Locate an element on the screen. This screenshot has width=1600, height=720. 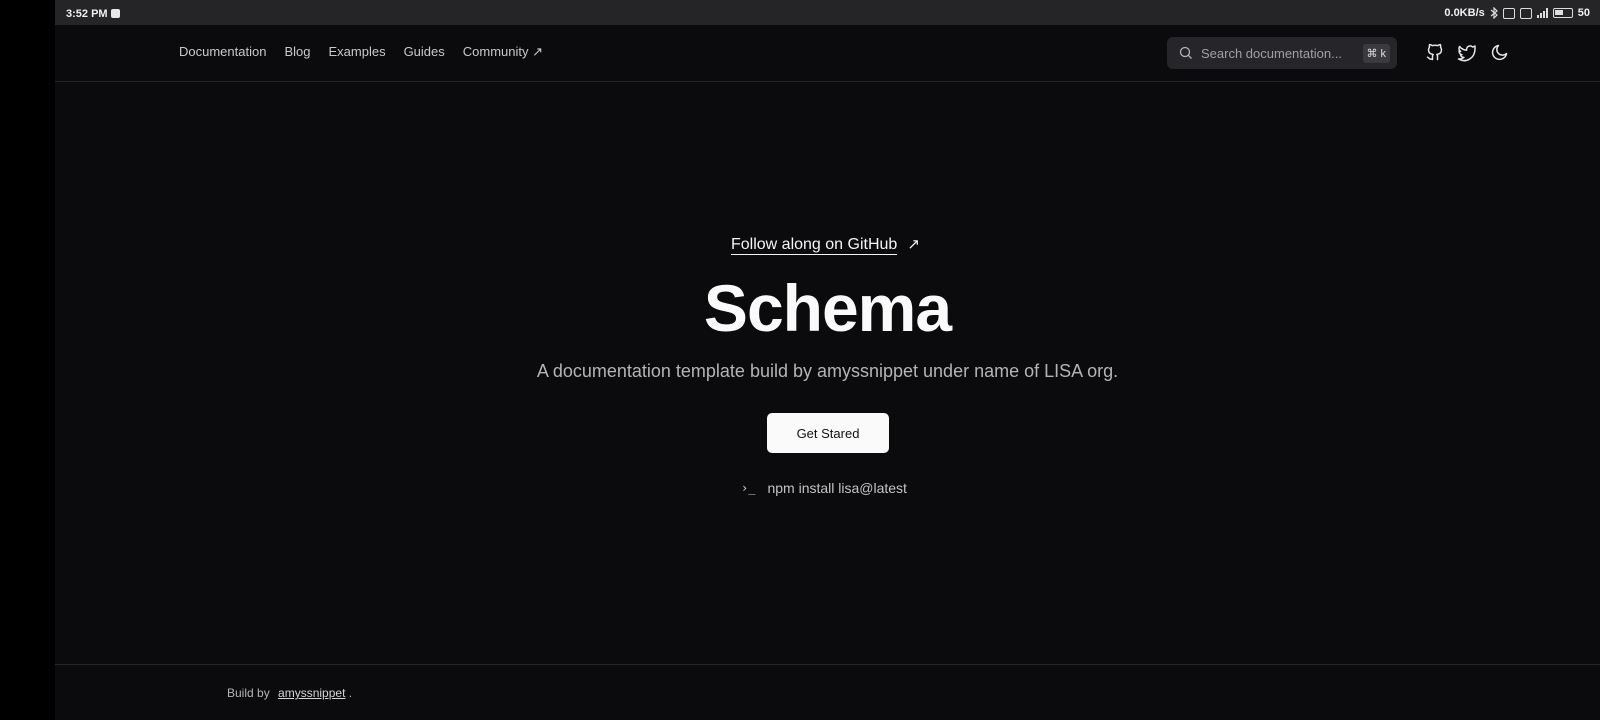
search-input is located at coordinates (1283, 53).